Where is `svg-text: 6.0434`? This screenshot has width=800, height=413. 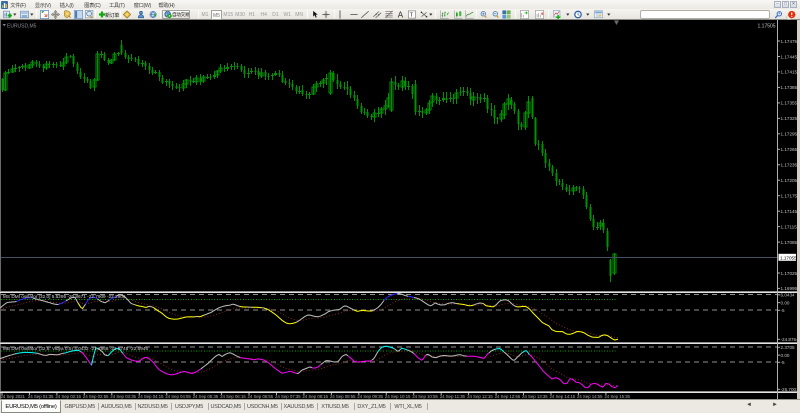 svg-text: 6.0434 is located at coordinates (788, 295).